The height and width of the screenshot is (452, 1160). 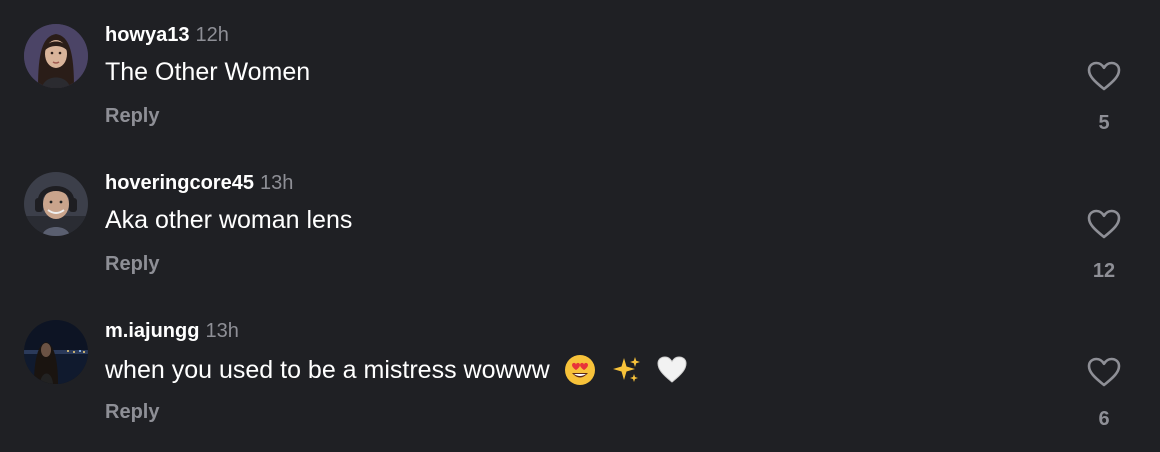 I want to click on like-count: 12, so click(x=1104, y=271).